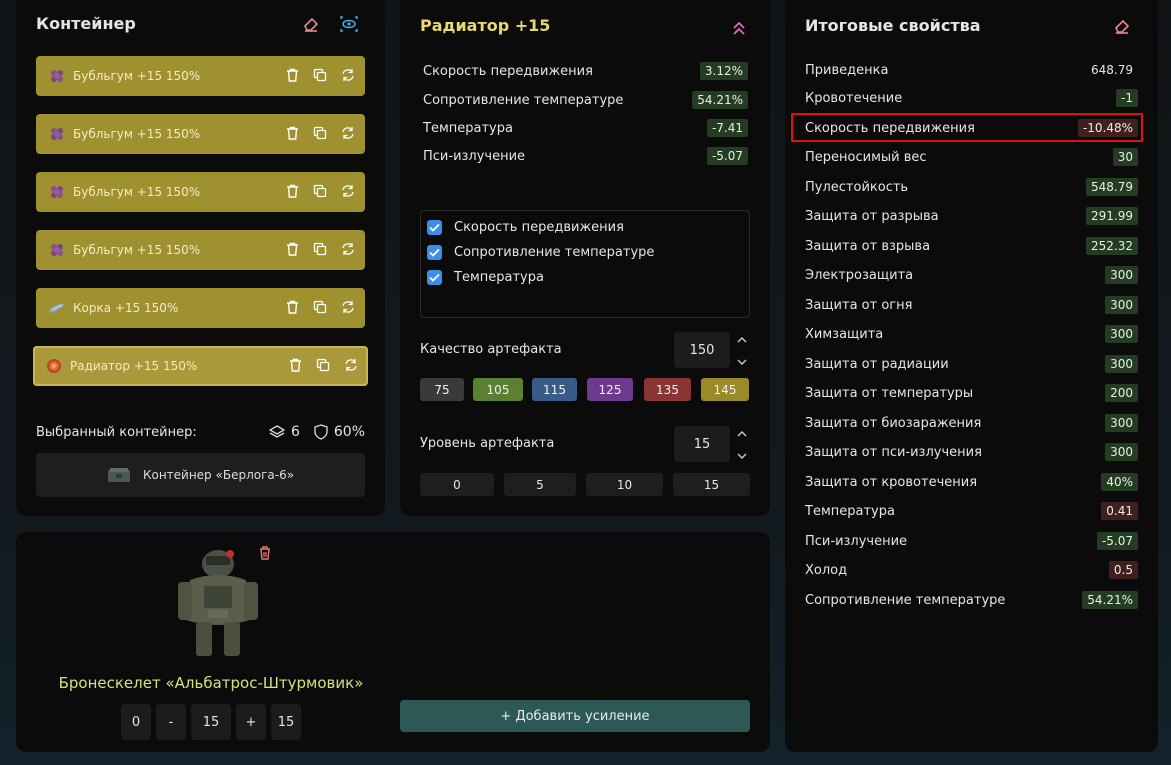 The width and height of the screenshot is (1171, 765). What do you see at coordinates (971, 98) in the screenshot?
I see `property-row: Кровотечение -1` at bounding box center [971, 98].